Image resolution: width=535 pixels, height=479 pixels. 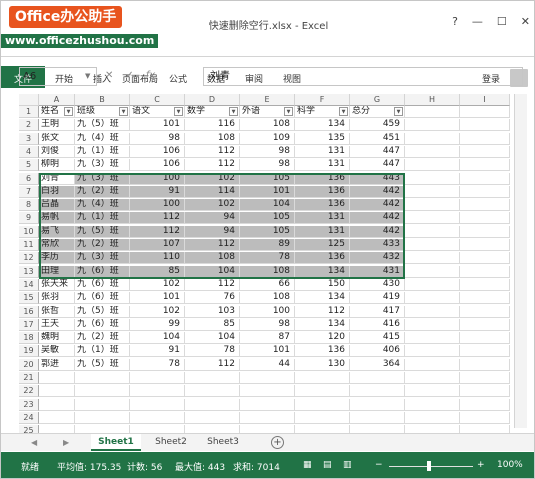 I want to click on zoom-out-button: −, so click(x=379, y=465).